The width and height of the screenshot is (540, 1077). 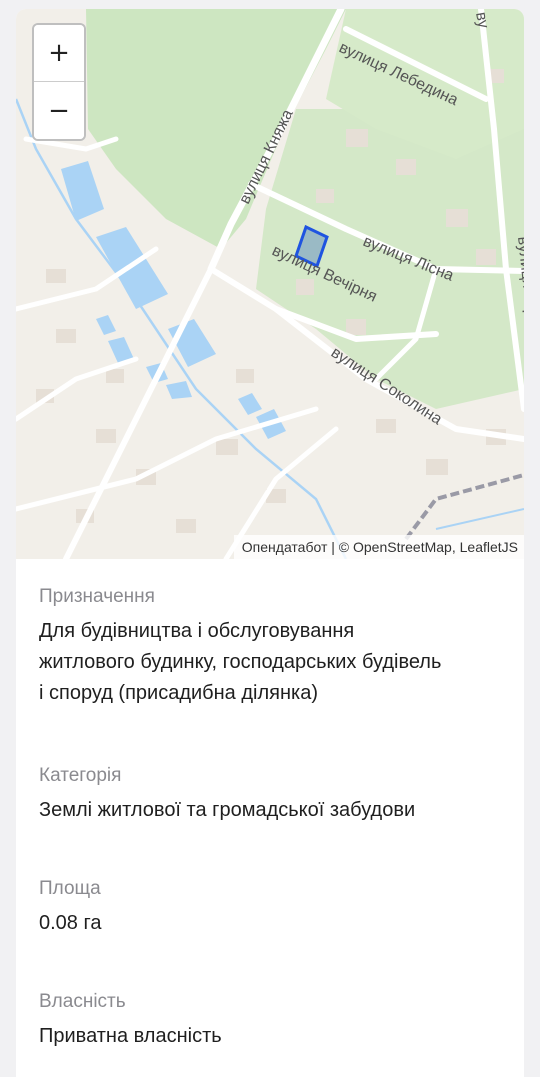 What do you see at coordinates (489, 547) in the screenshot?
I see `attribution-leaflet-link: LeafletJS` at bounding box center [489, 547].